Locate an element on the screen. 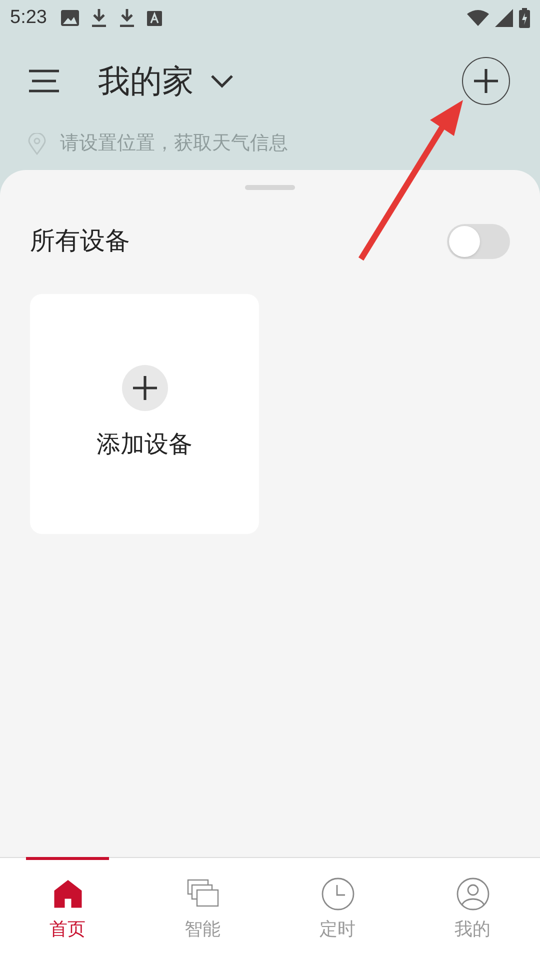 This screenshot has height=960, width=540. nav-tab: 智能 is located at coordinates (202, 908).